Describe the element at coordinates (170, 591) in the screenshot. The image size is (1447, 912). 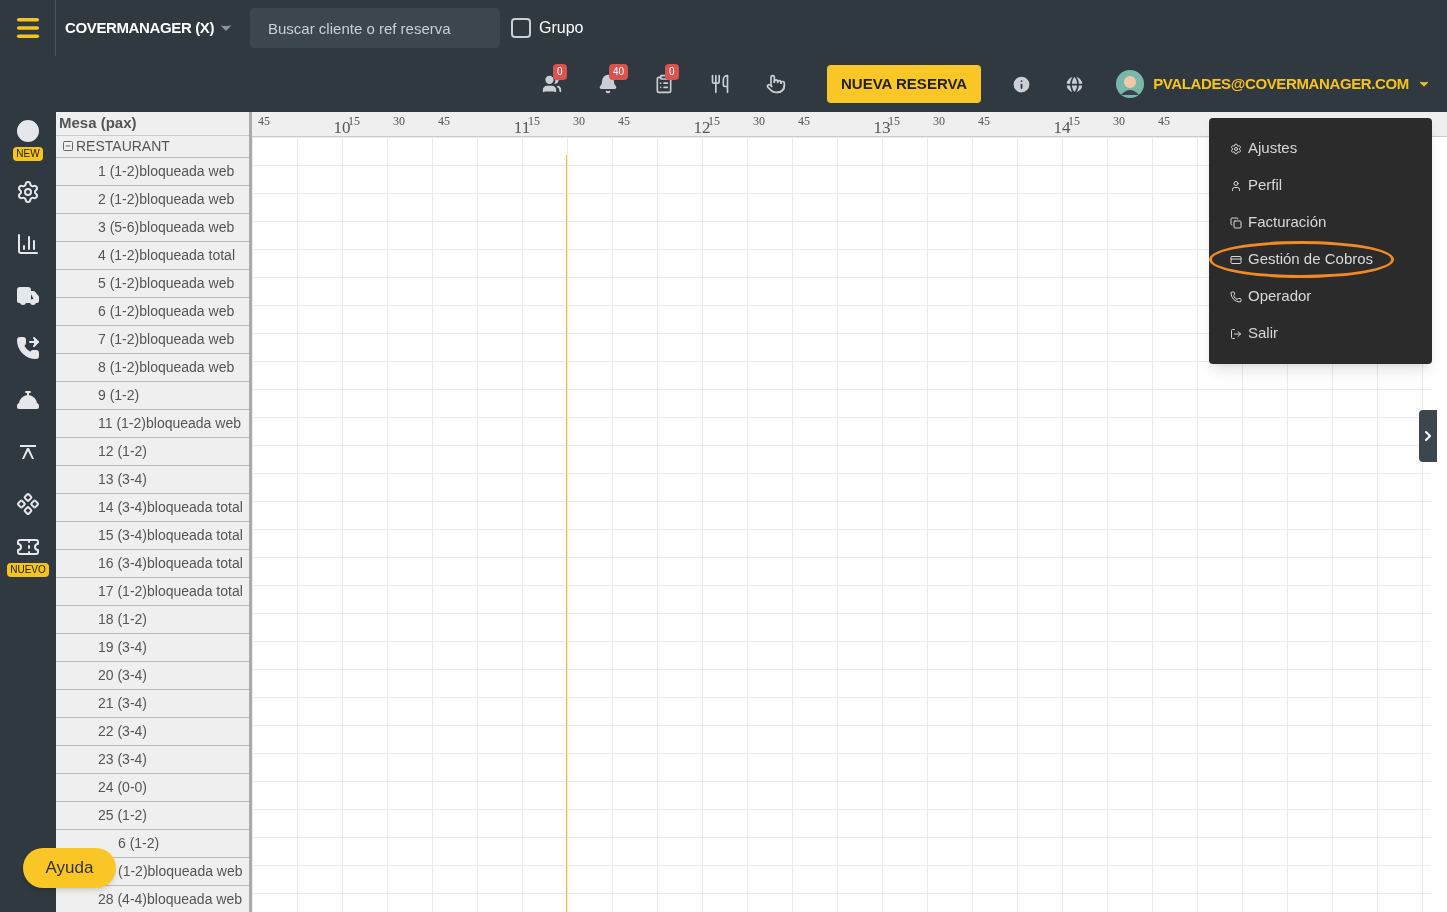
I see `table-row-label: 17 (1-2)bloqueada total` at that location.